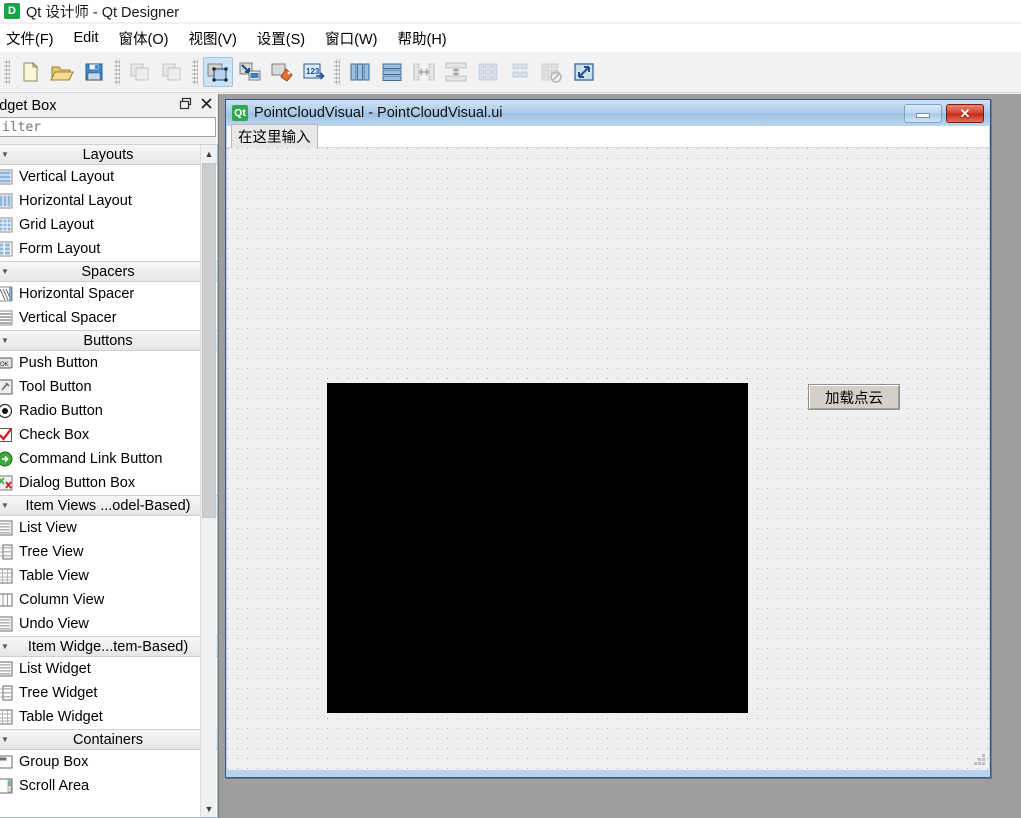 Image resolution: width=1021 pixels, height=818 pixels. I want to click on widget-item-command-link-button: Command Link Button, so click(108, 459).